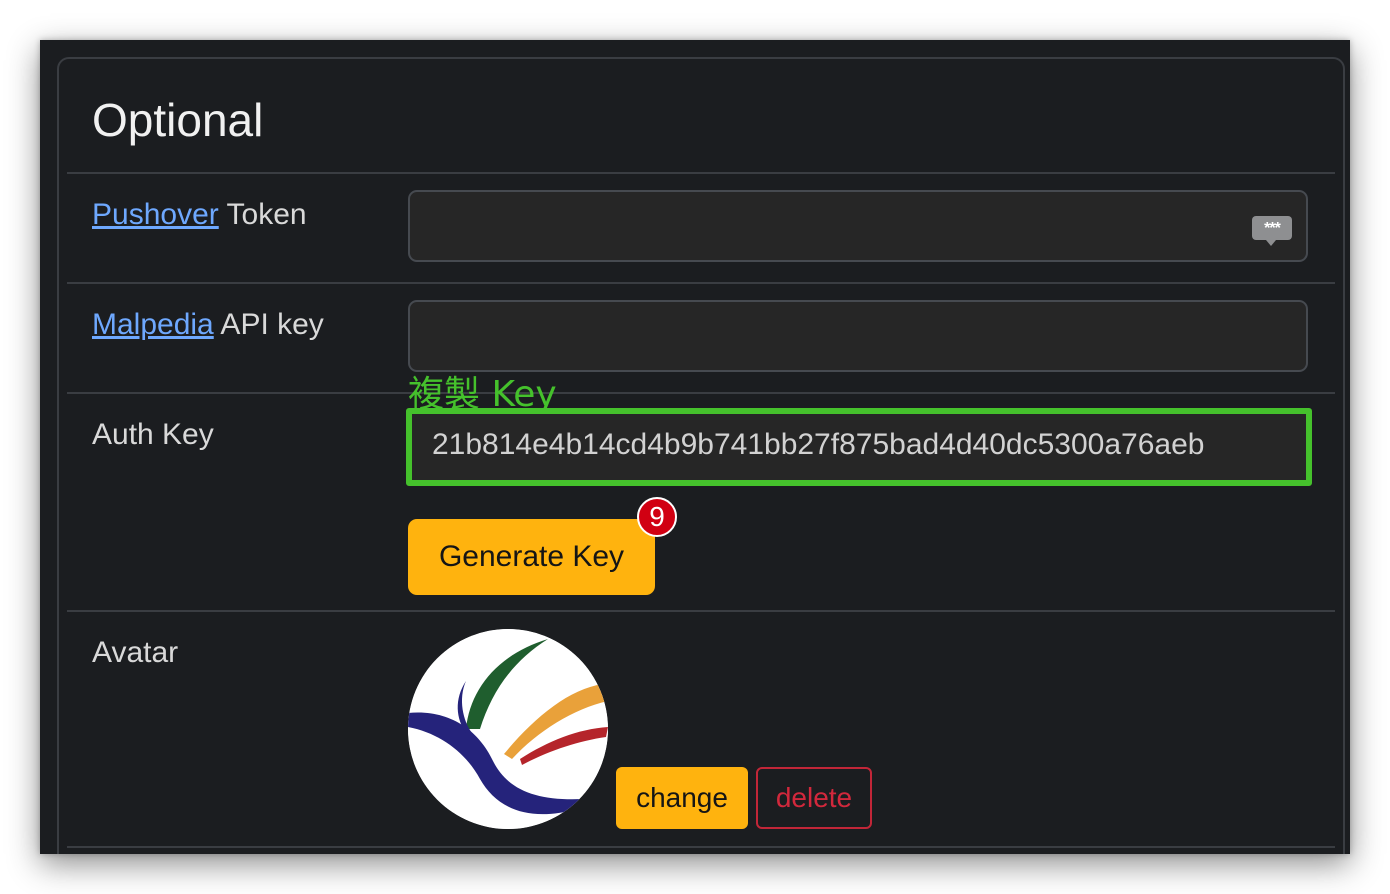 This screenshot has height=894, width=1390. I want to click on malpedia-label-suffix: API key, so click(268, 324).